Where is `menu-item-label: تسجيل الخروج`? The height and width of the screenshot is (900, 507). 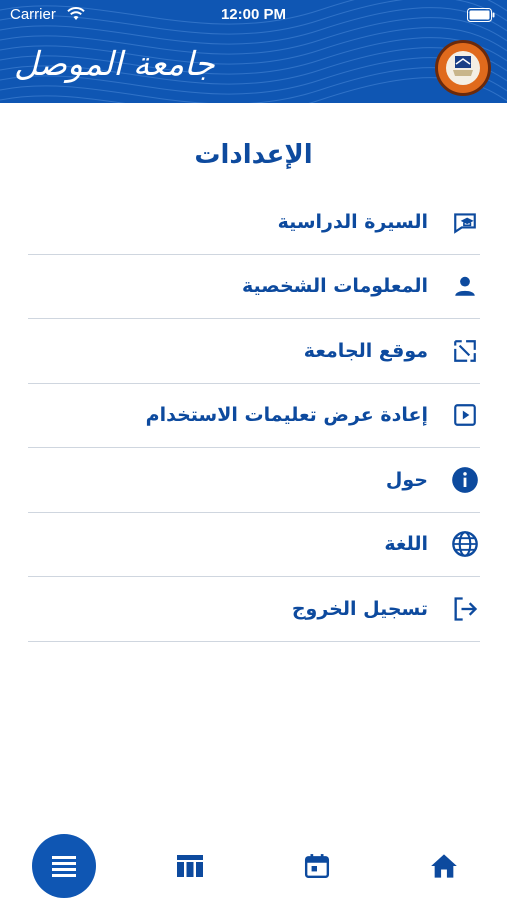
menu-item-label: تسجيل الخروج is located at coordinates (359, 608).